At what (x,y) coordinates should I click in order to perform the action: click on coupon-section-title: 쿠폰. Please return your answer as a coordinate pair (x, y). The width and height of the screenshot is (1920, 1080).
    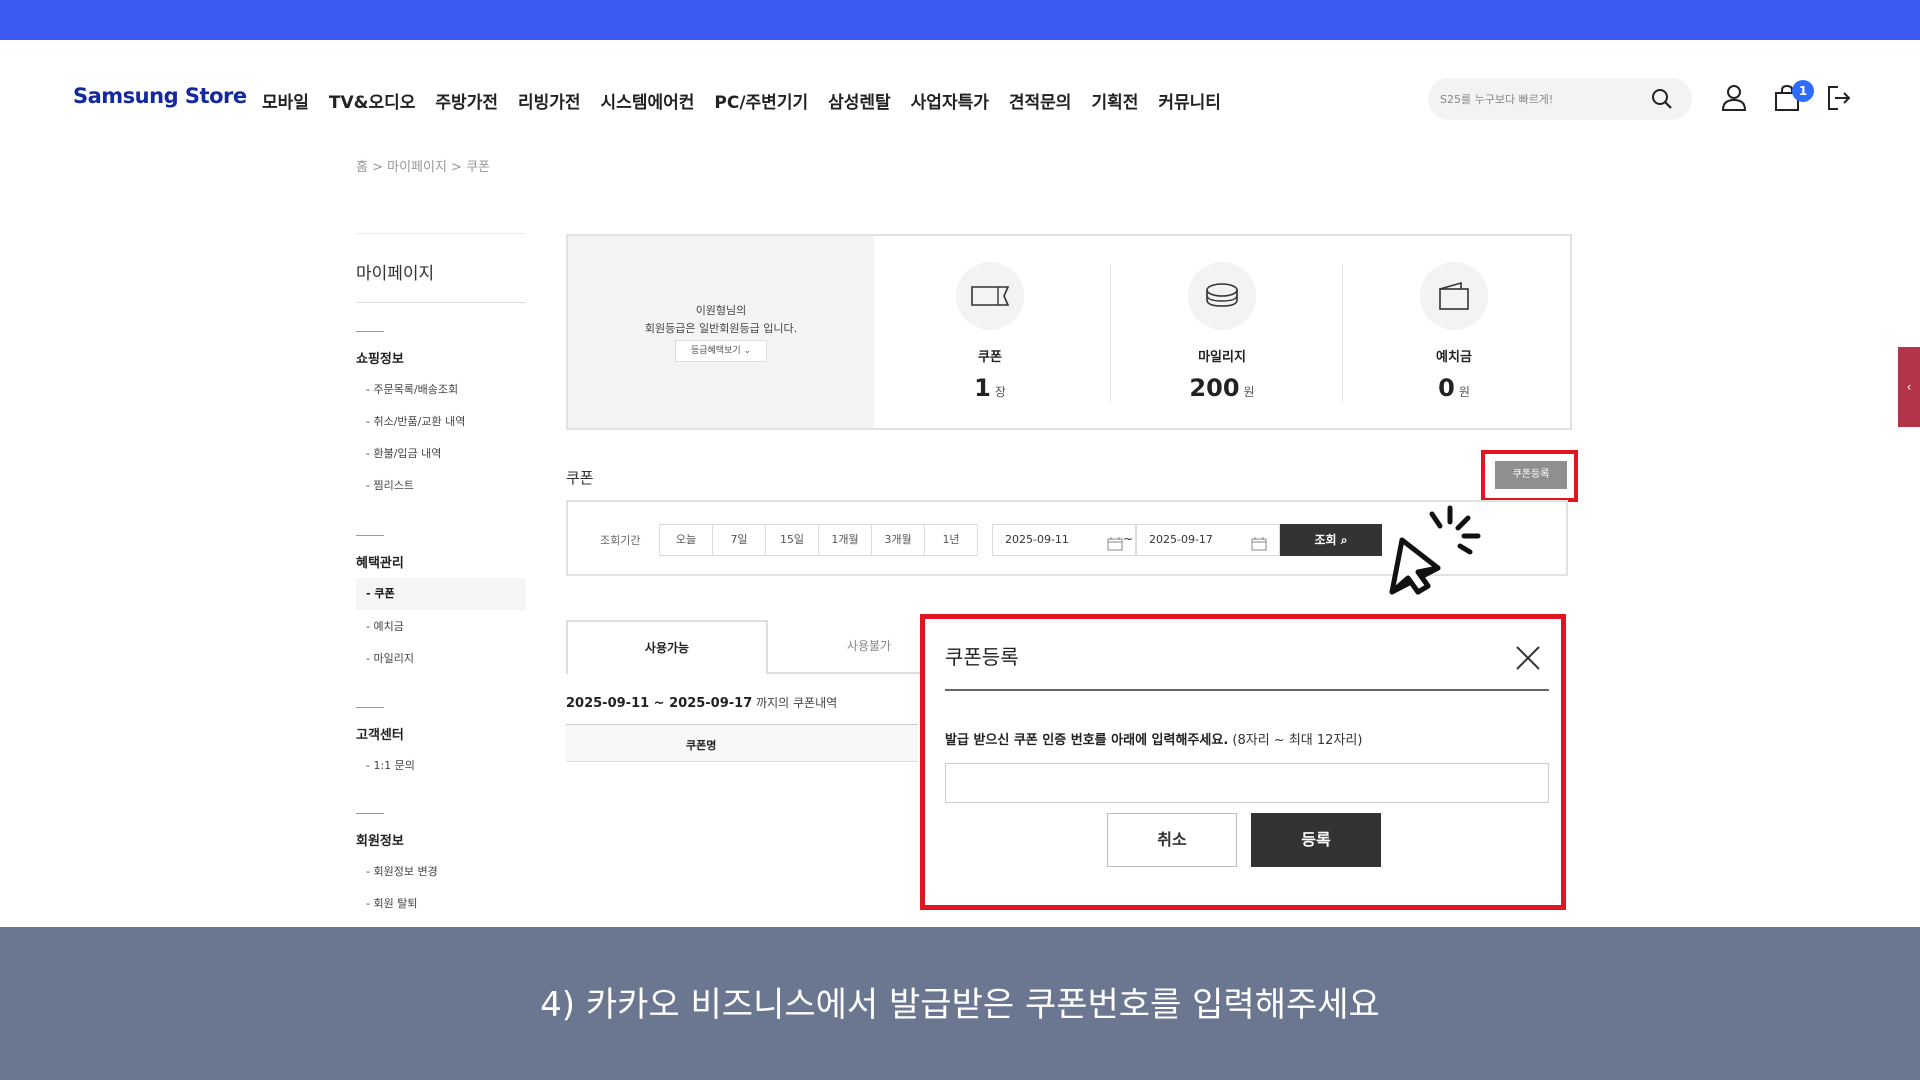
    Looking at the image, I should click on (580, 478).